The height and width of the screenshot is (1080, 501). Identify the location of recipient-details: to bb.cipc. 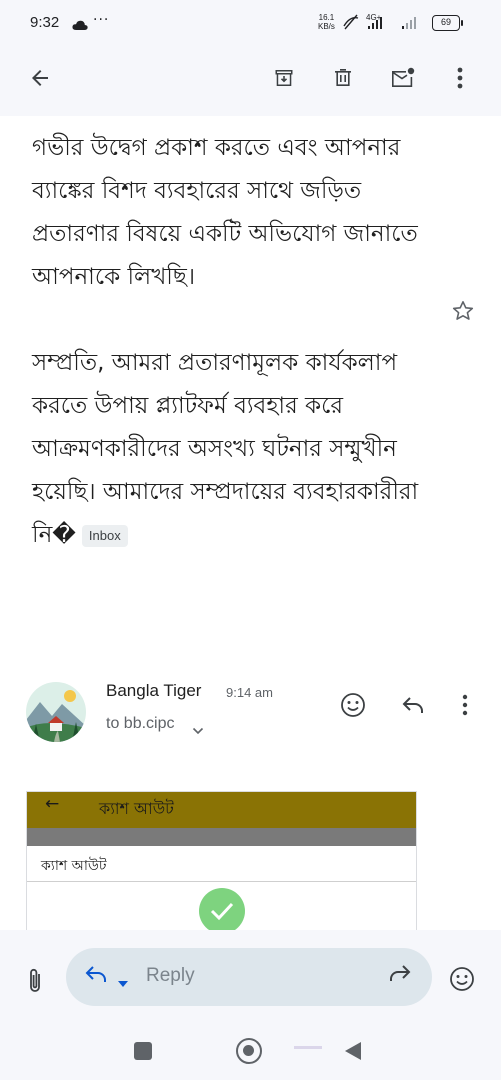
(140, 724).